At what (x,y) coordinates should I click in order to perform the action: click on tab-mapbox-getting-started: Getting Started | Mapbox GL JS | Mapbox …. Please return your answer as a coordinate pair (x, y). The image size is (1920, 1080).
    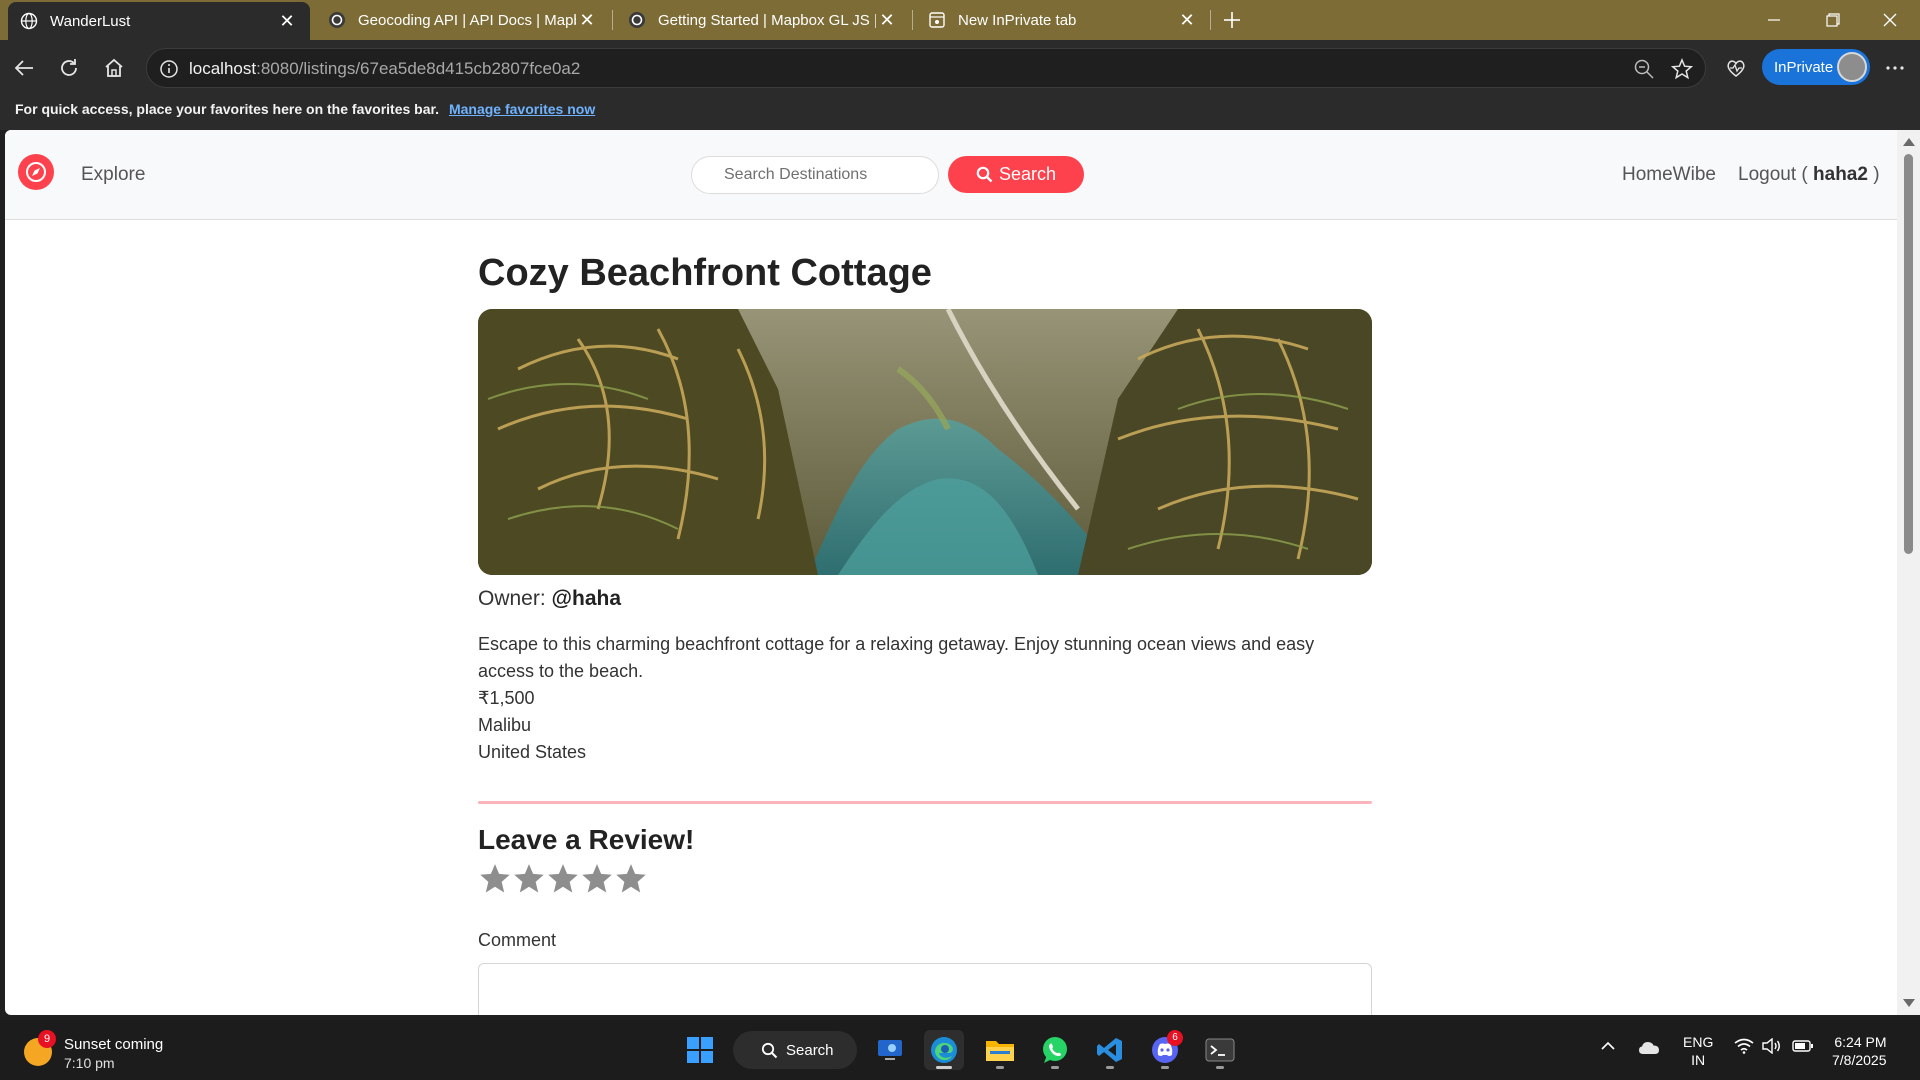
    Looking at the image, I should click on (763, 20).